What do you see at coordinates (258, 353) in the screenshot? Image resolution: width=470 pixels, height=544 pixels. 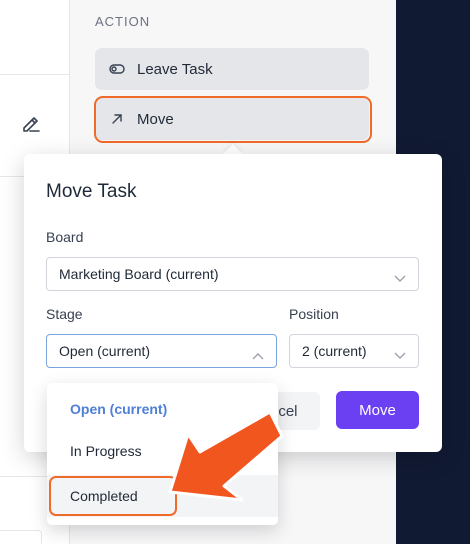 I see `chevron-up-icon` at bounding box center [258, 353].